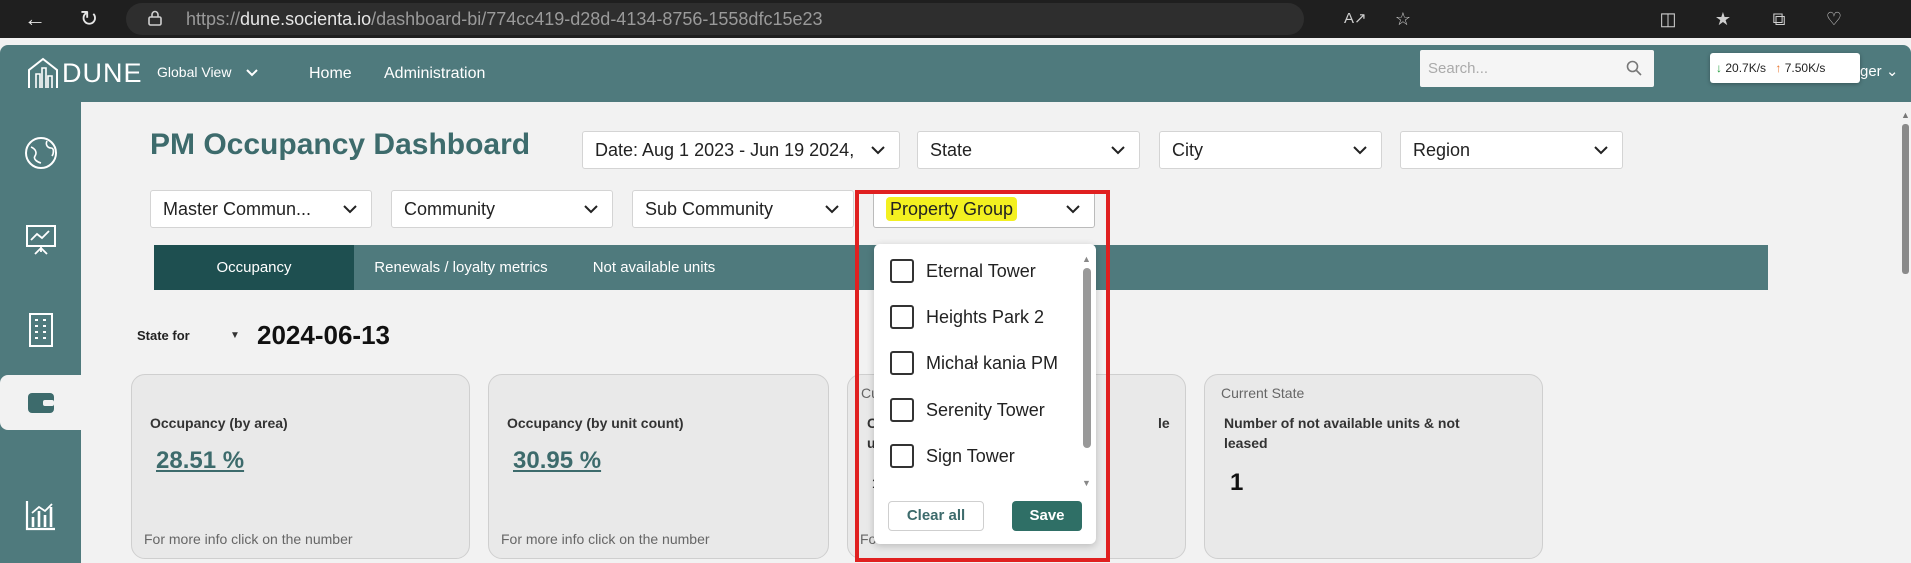 The image size is (1911, 563). I want to click on sub-community-filter: Sub Community, so click(743, 209).